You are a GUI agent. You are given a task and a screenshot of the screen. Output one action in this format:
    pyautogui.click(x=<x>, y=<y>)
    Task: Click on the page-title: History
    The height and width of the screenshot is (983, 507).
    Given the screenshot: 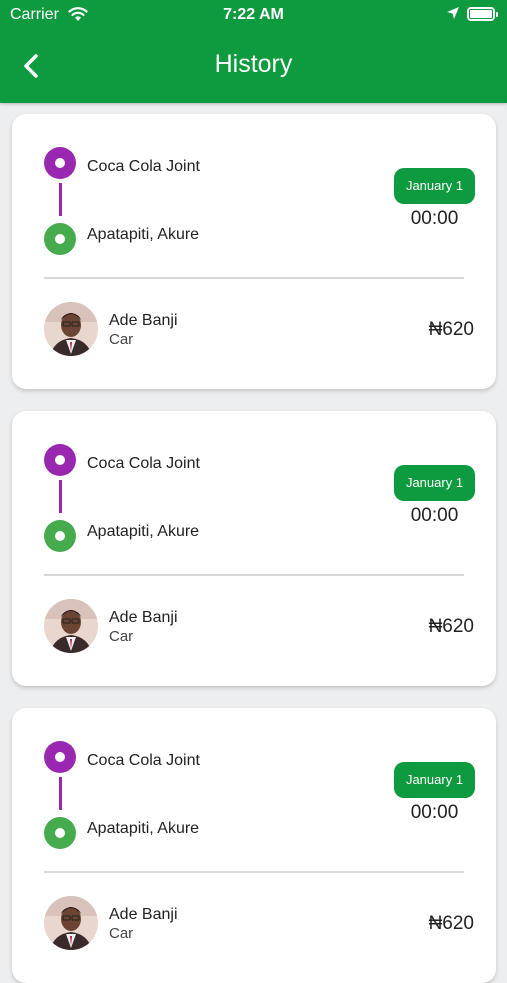 What is the action you would take?
    pyautogui.click(x=253, y=64)
    